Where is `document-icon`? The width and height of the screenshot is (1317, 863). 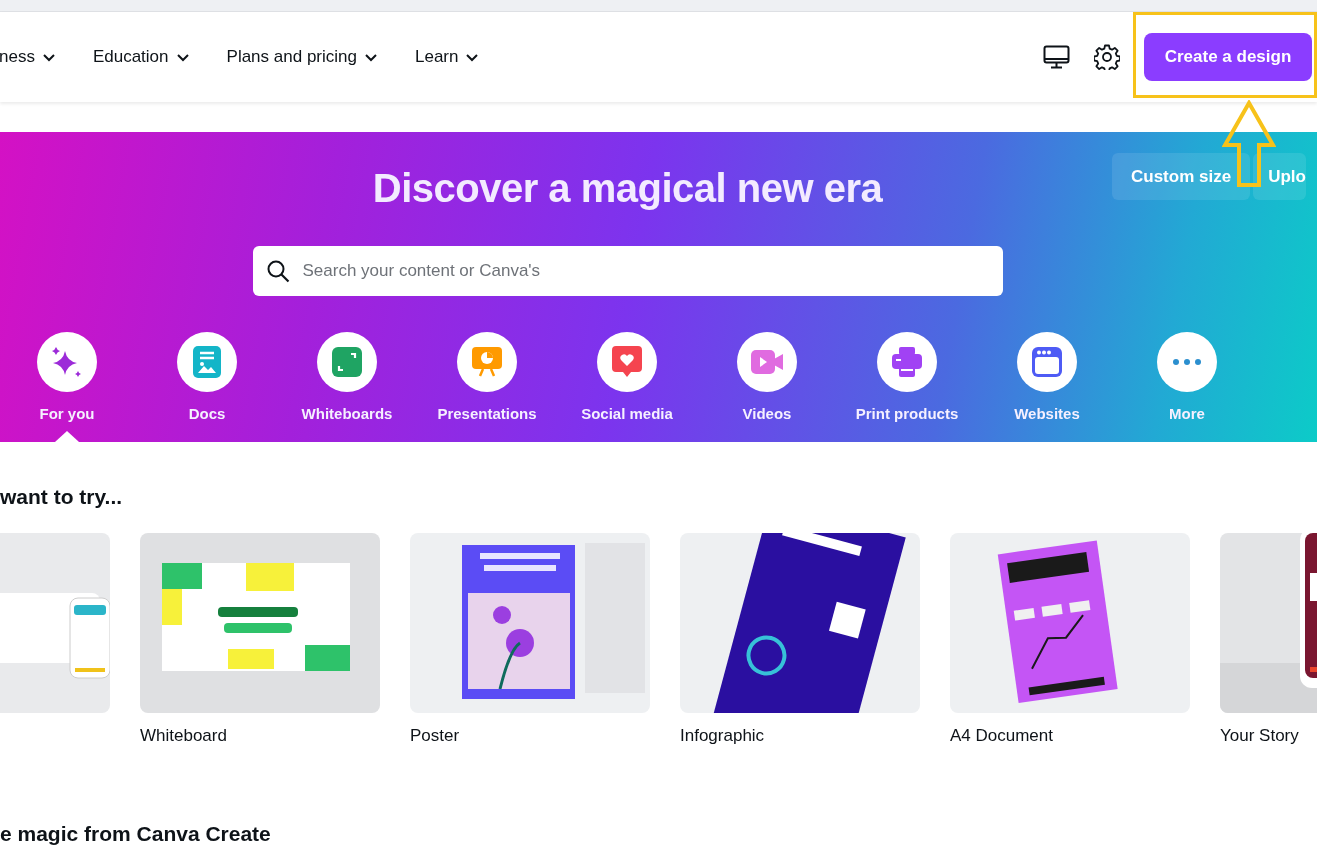
document-icon is located at coordinates (207, 362).